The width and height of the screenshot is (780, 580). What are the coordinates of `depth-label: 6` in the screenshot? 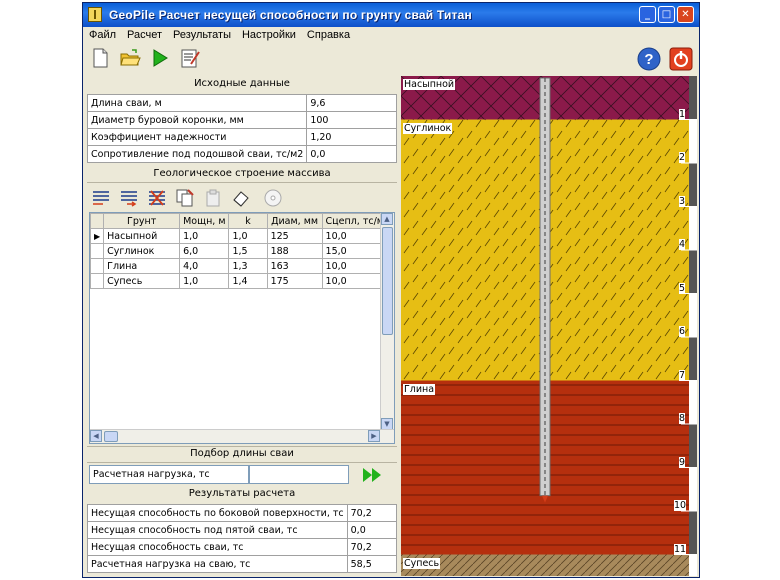 It's located at (682, 331).